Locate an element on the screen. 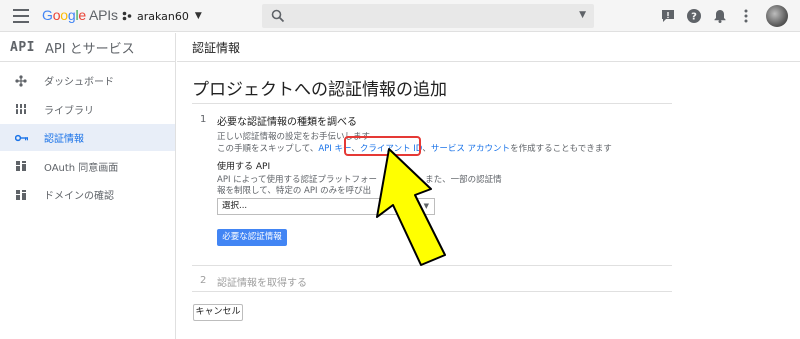 Image resolution: width=800 pixels, height=339 pixels. google-apis-logo: Google APIs is located at coordinates (80, 15).